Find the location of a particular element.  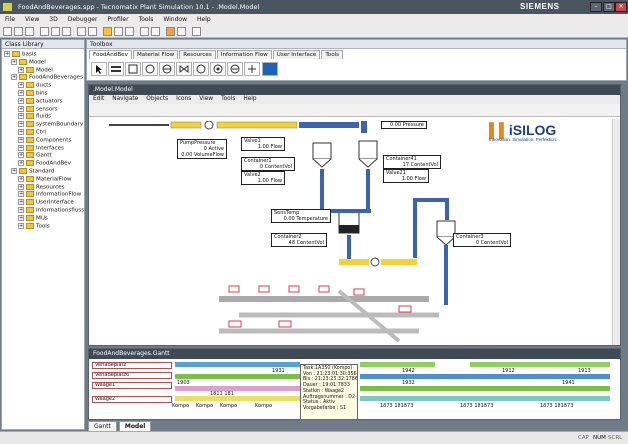

tree-item: + Standard is located at coordinates (43, 171).